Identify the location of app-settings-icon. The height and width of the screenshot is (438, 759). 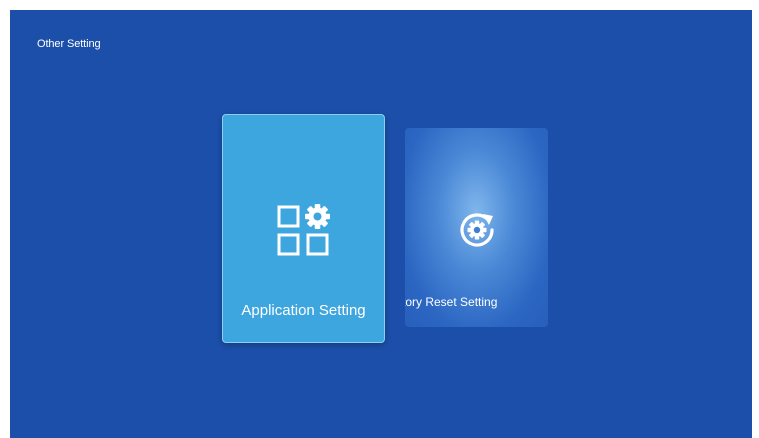
(303, 230).